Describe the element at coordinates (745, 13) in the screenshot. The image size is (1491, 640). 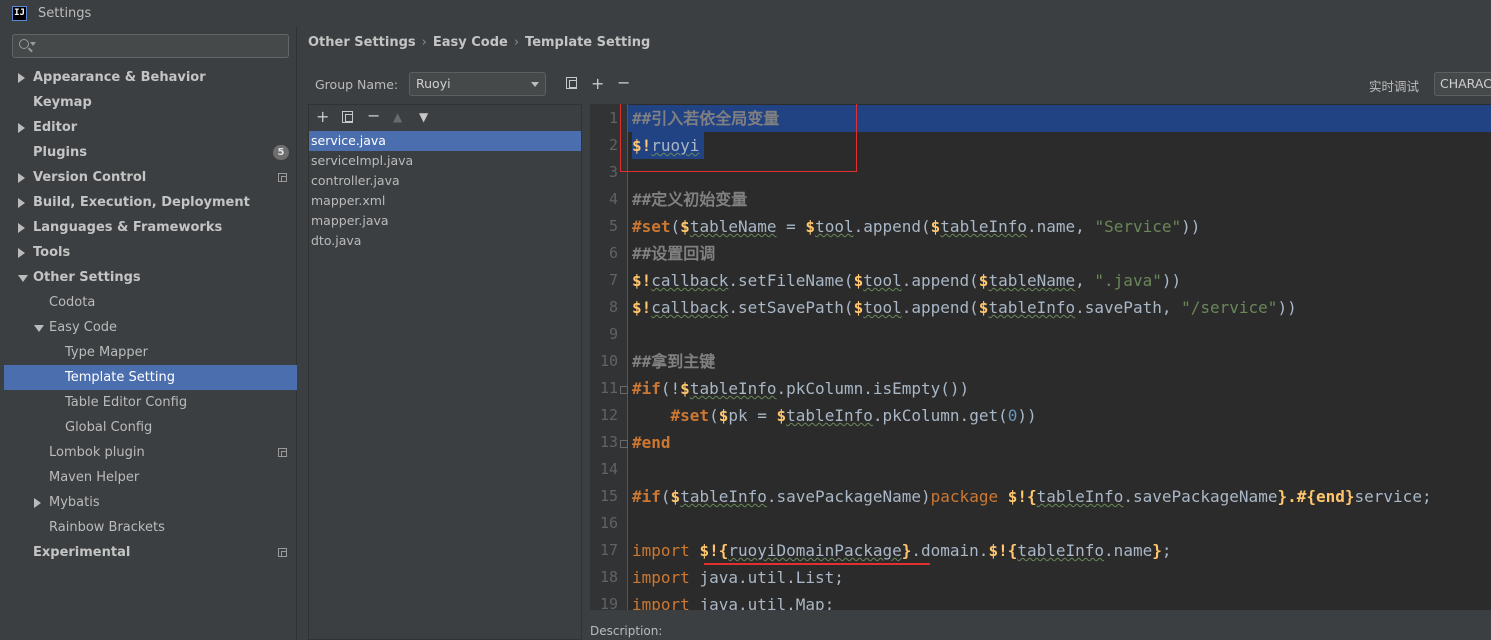
I see `title-bar: IJ Settings` at that location.